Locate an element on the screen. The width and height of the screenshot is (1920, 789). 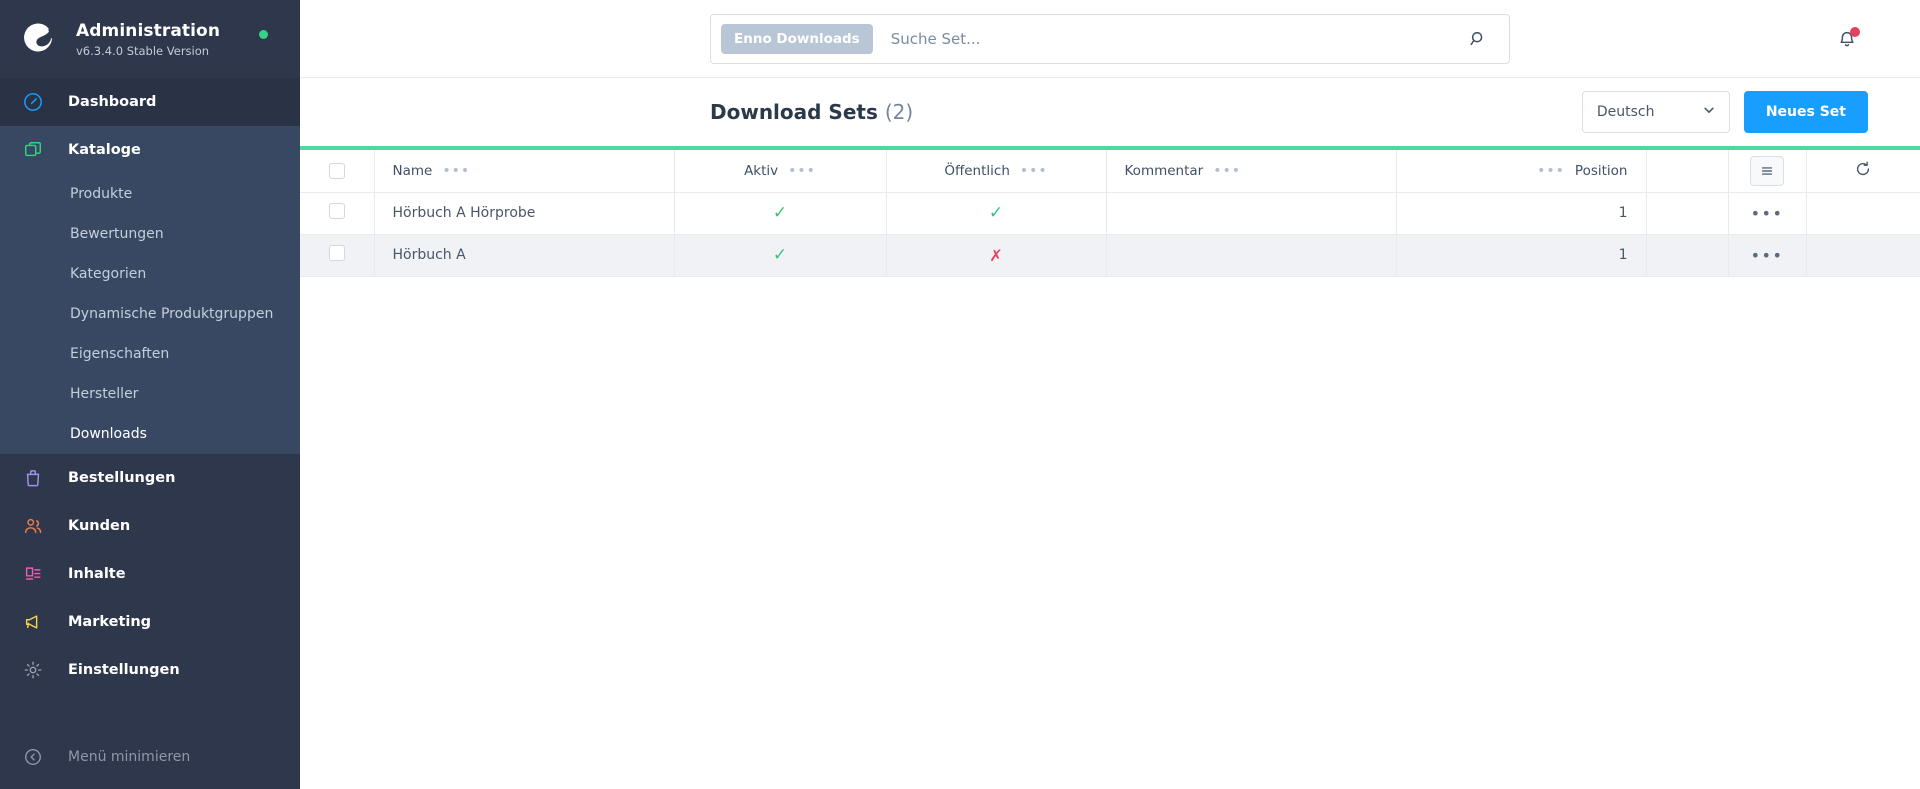
sidebar-collapse-button: Menü minimieren is located at coordinates (150, 757).